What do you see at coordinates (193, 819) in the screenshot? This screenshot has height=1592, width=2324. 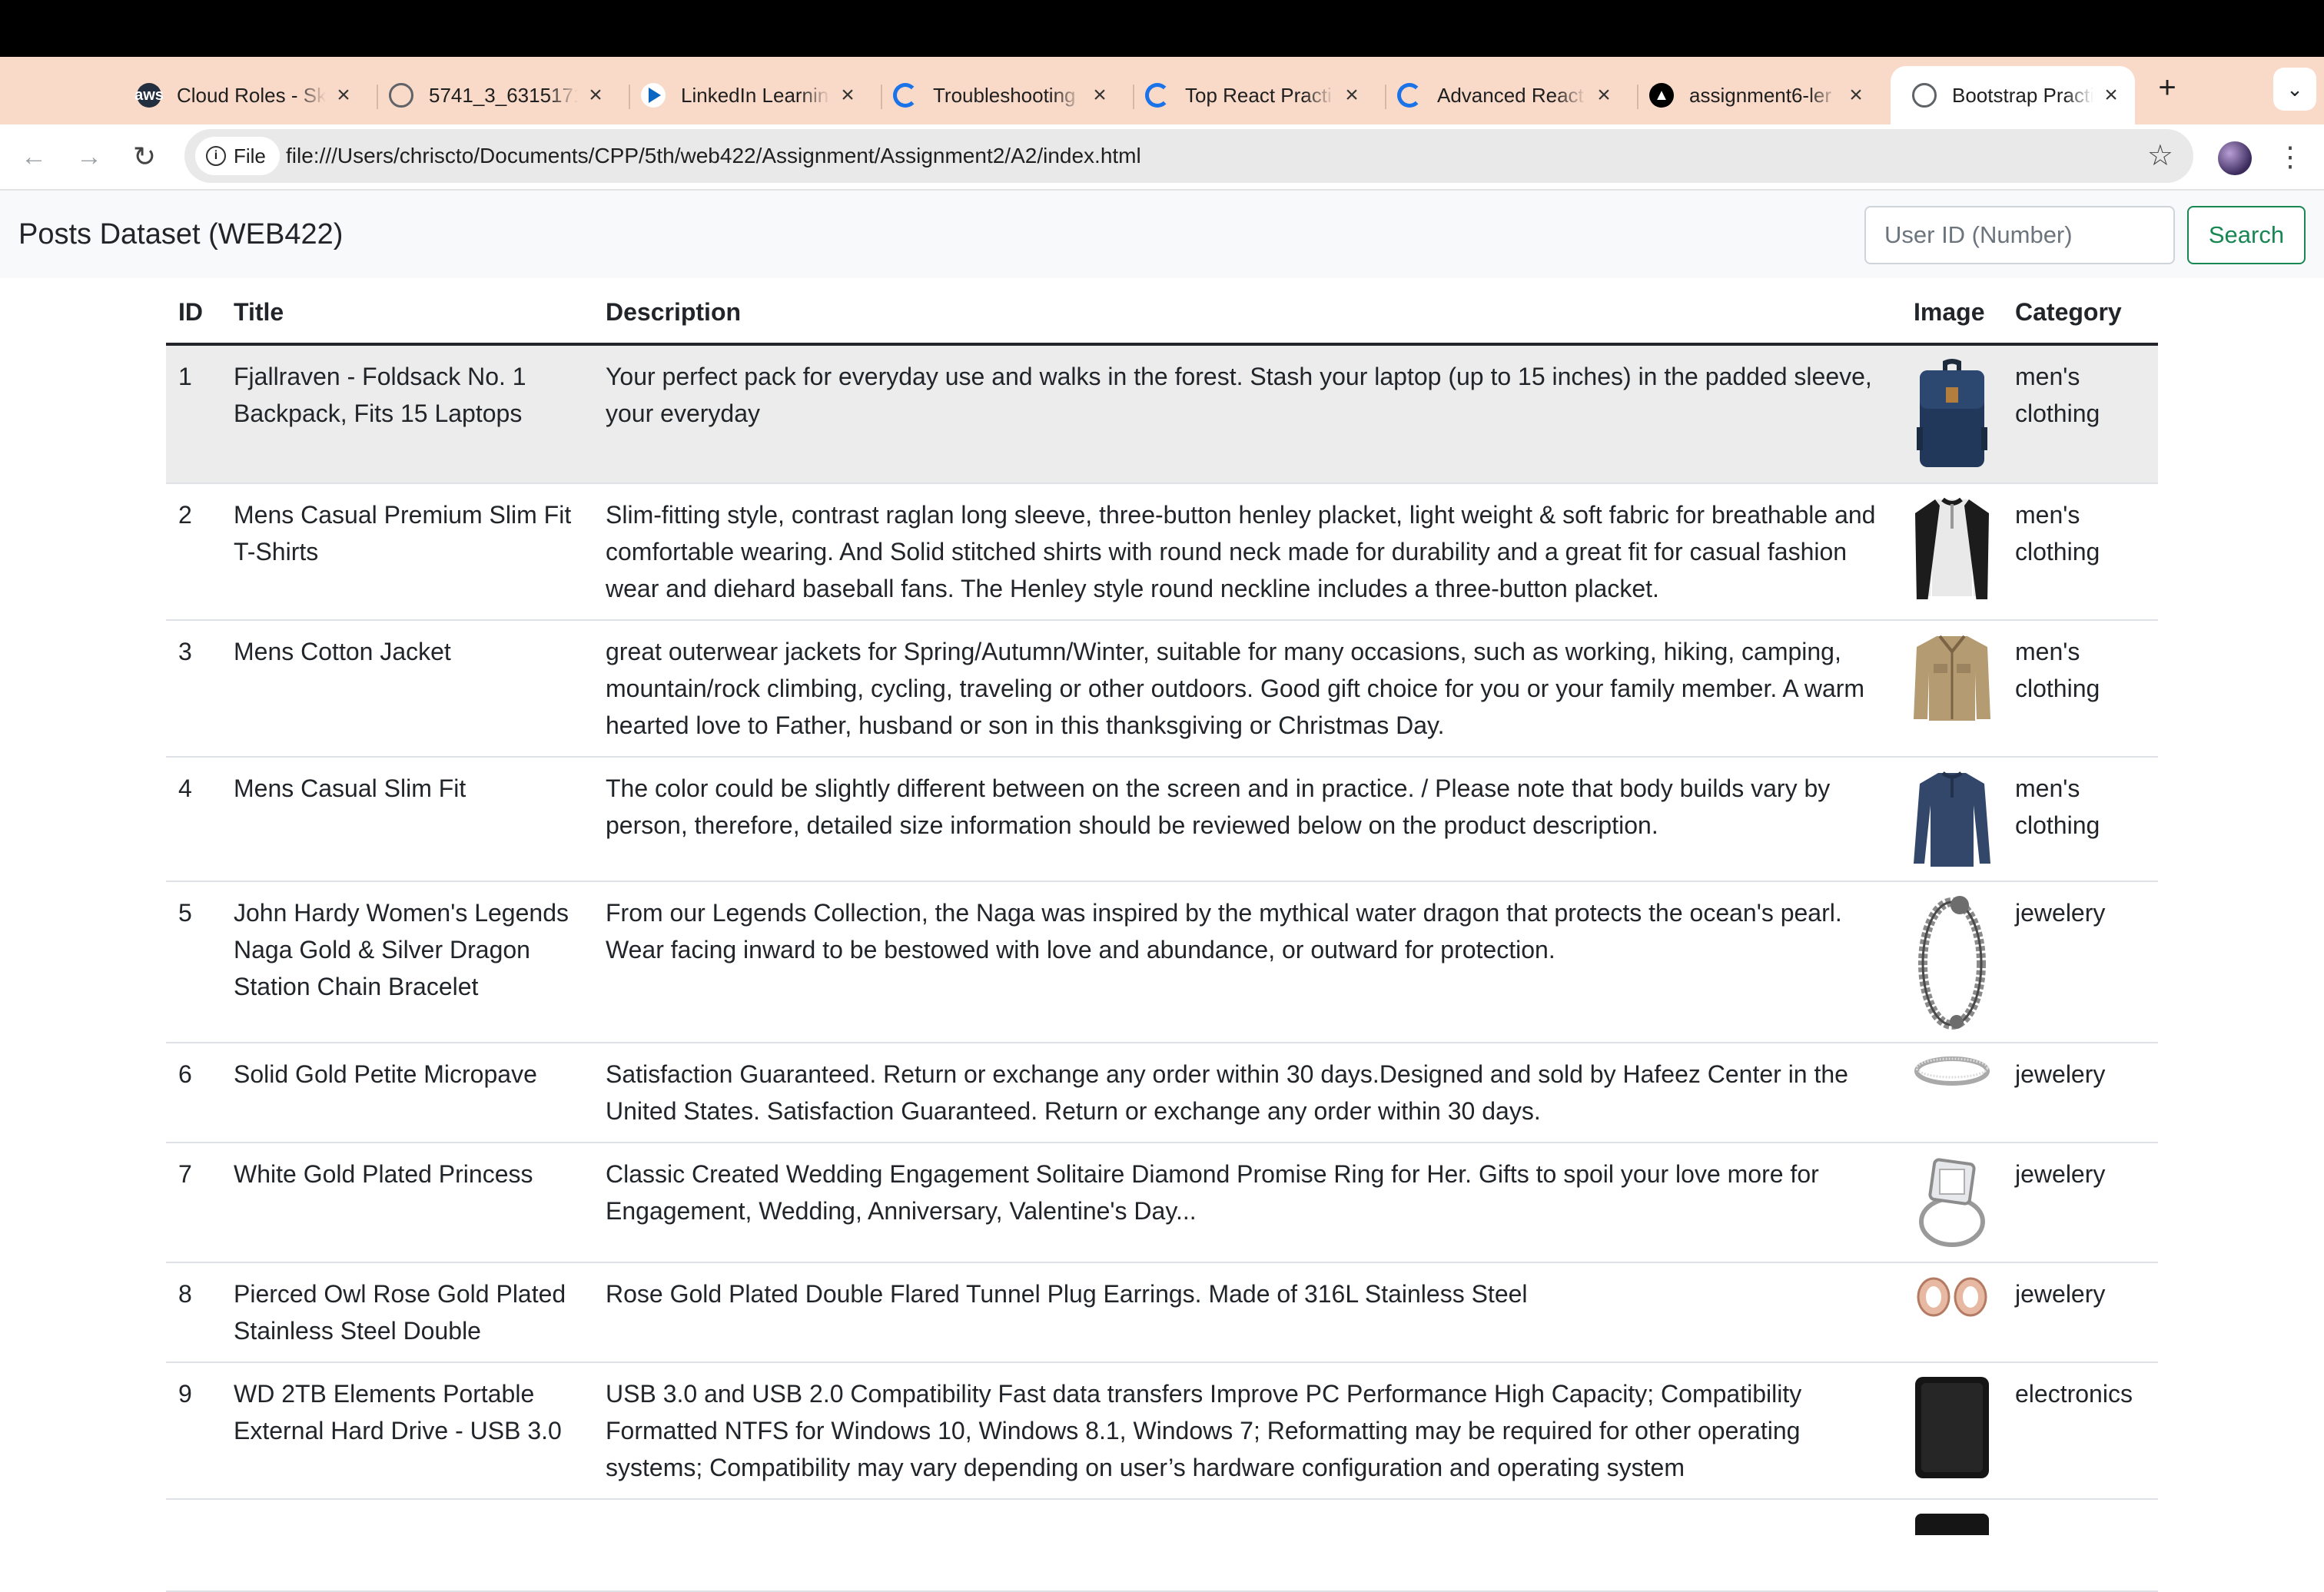 I see `cell-id: 4` at bounding box center [193, 819].